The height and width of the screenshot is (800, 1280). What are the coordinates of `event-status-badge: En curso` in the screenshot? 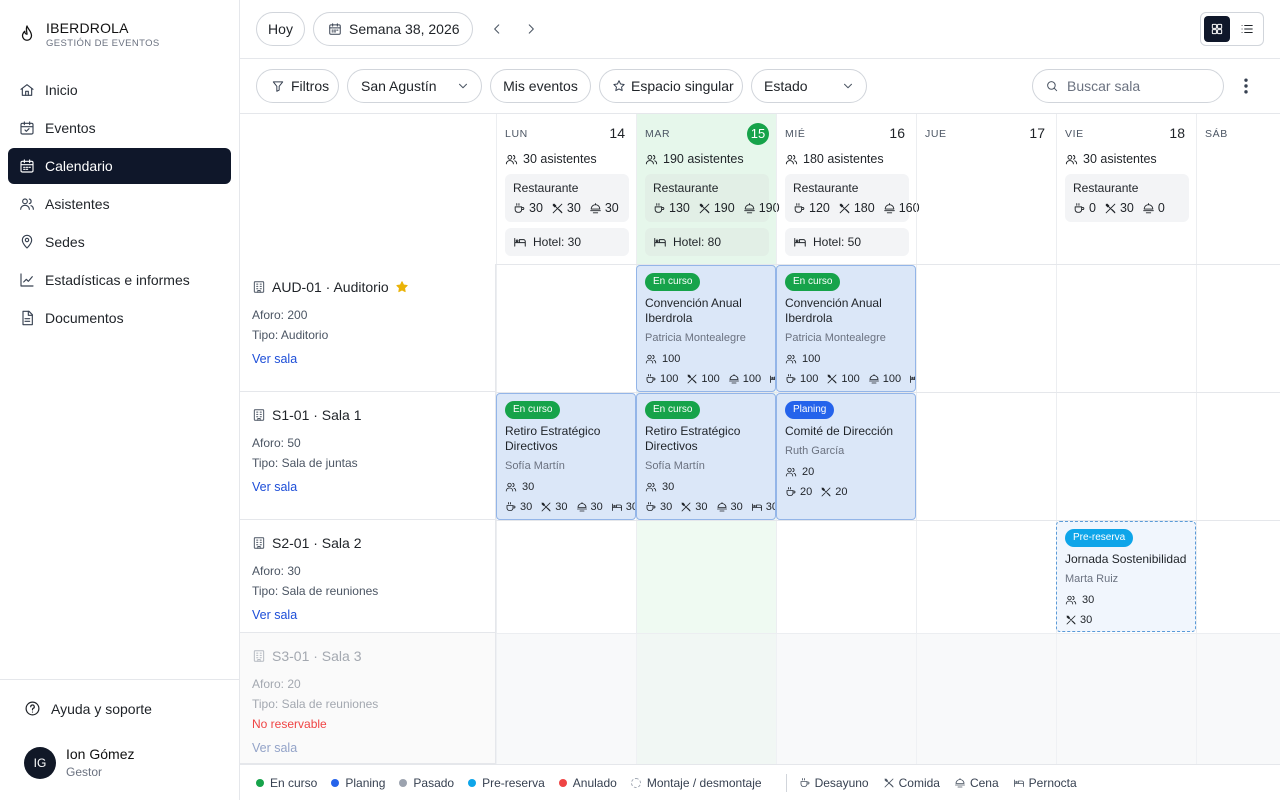 It's located at (813, 282).